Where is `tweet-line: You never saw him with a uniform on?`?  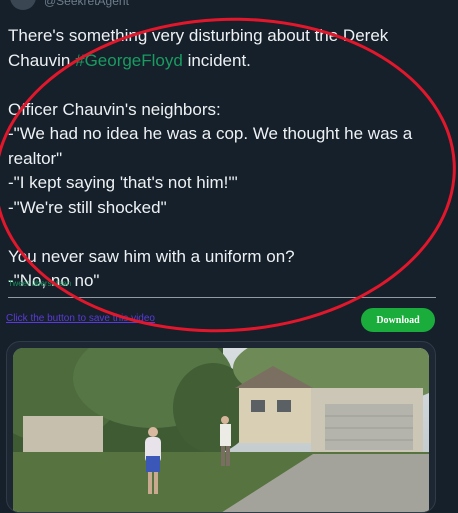
tweet-line: You never saw him with a uniform on? is located at coordinates (151, 256).